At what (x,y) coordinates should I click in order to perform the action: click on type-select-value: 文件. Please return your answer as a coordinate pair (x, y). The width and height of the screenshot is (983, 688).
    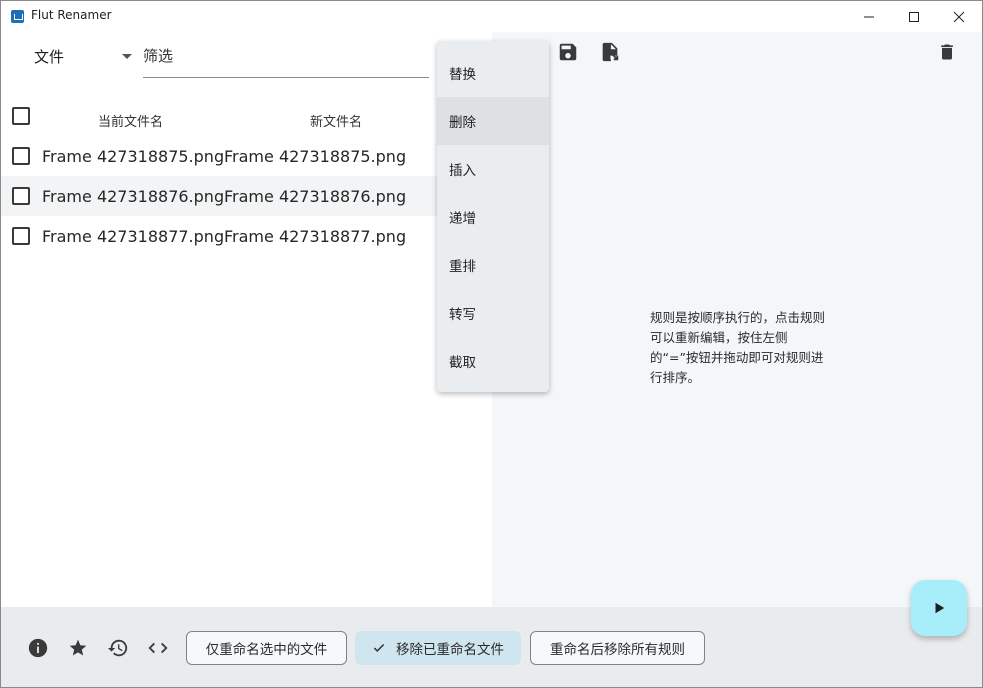
    Looking at the image, I should click on (49, 57).